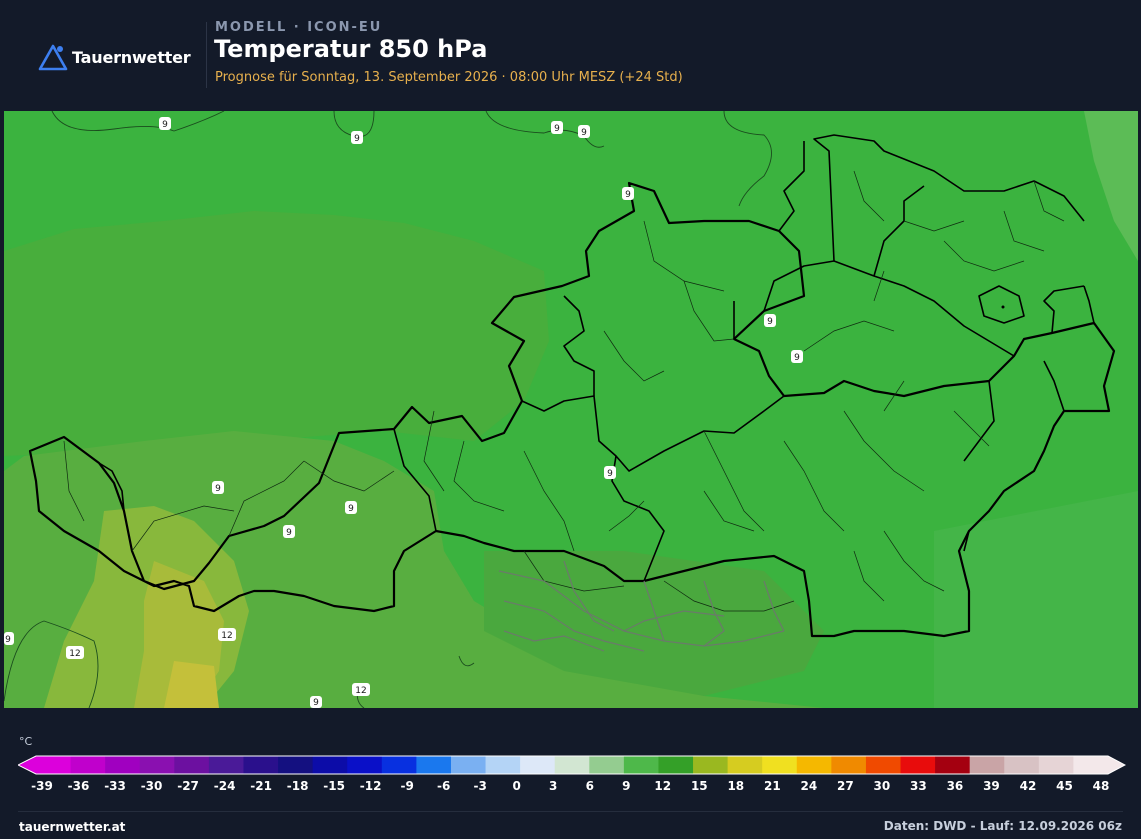 The image size is (1141, 839). Describe the element at coordinates (699, 786) in the screenshot. I see `legend-tick-label: 15` at that location.